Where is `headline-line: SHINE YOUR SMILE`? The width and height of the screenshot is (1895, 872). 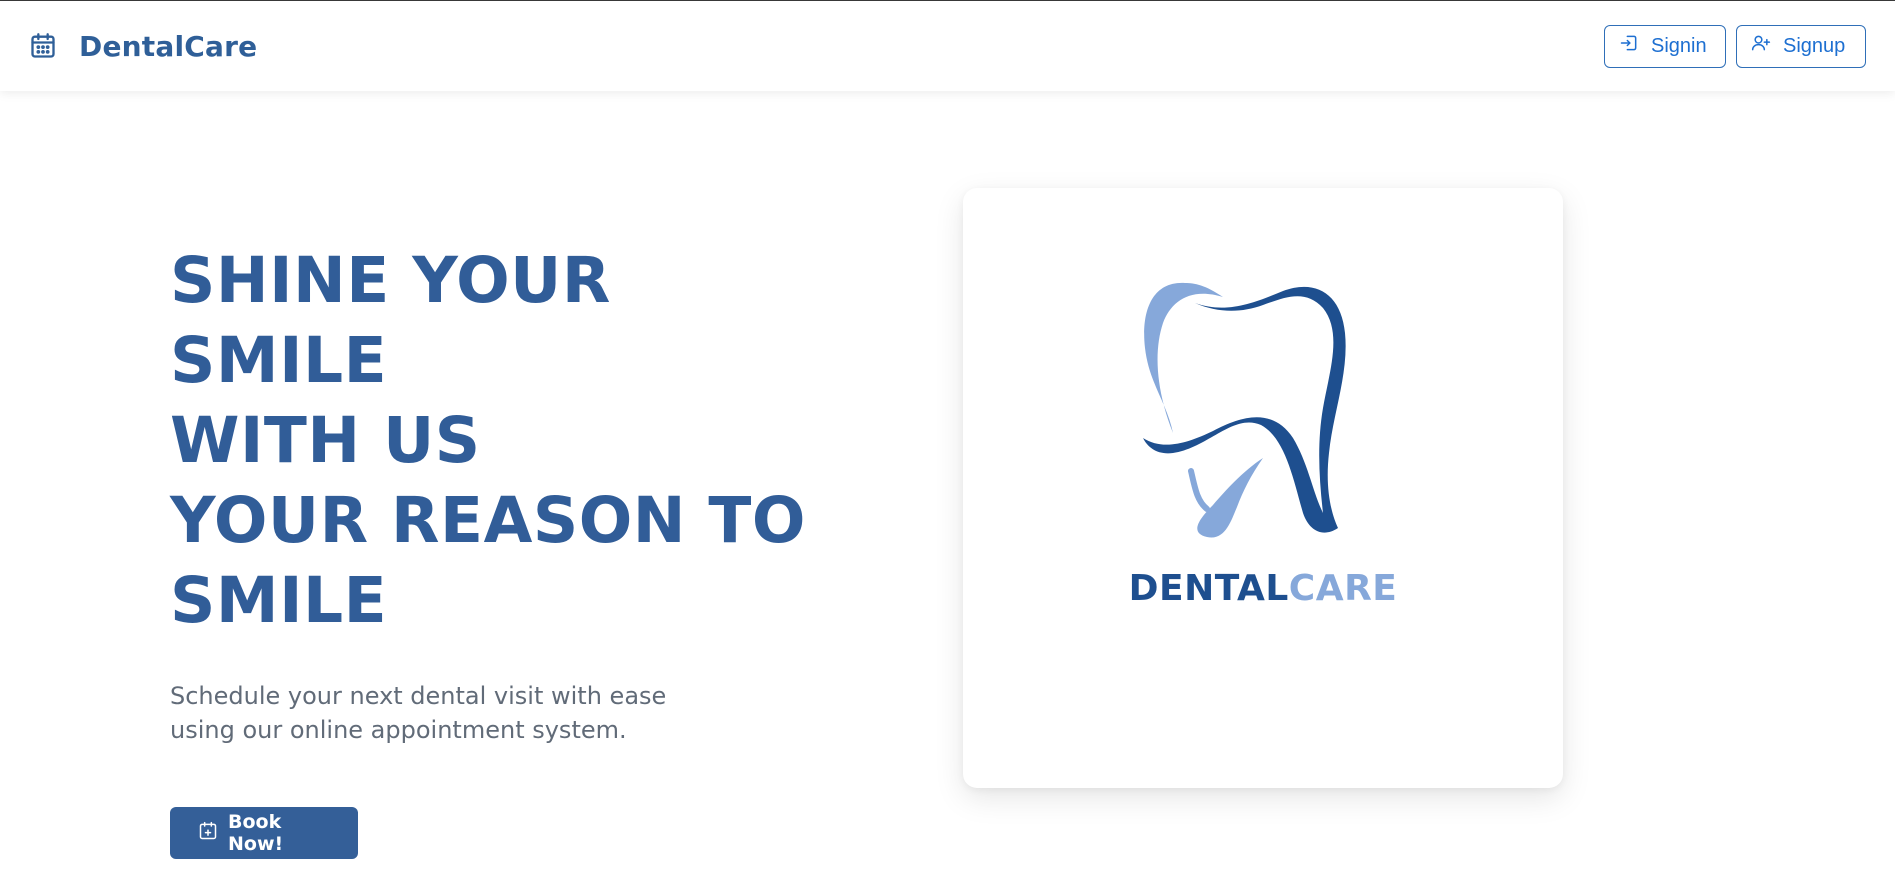
headline-line: SHINE YOUR SMILE is located at coordinates (390, 320).